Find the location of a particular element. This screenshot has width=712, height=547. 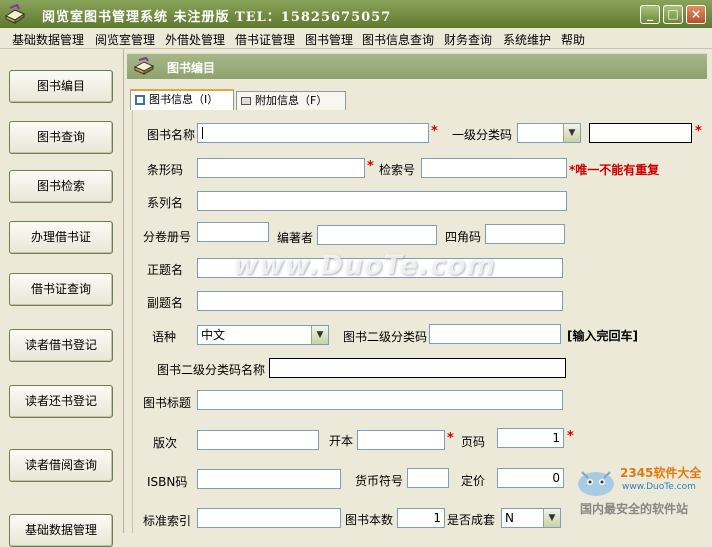

sidebar-borrow-register-button: 读者借书登记 is located at coordinates (61, 345).